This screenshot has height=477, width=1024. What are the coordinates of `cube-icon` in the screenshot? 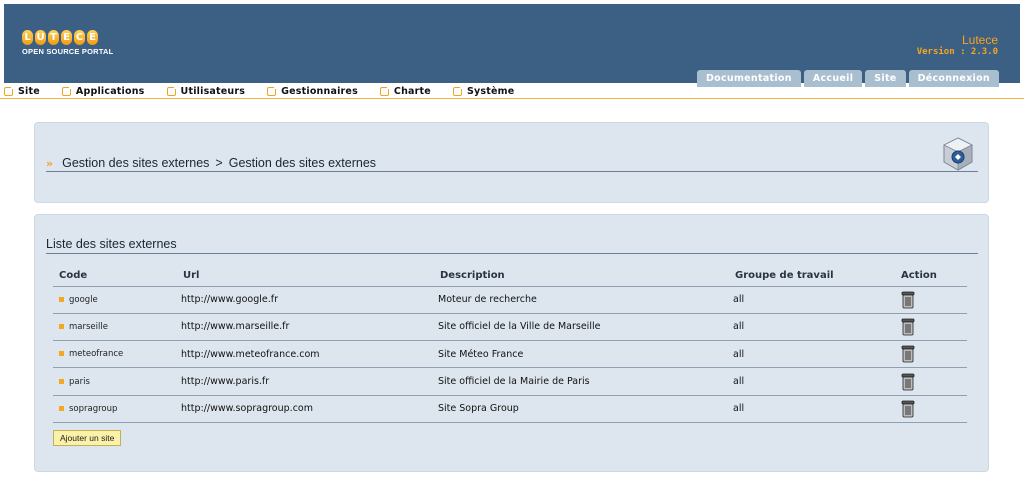 It's located at (958, 154).